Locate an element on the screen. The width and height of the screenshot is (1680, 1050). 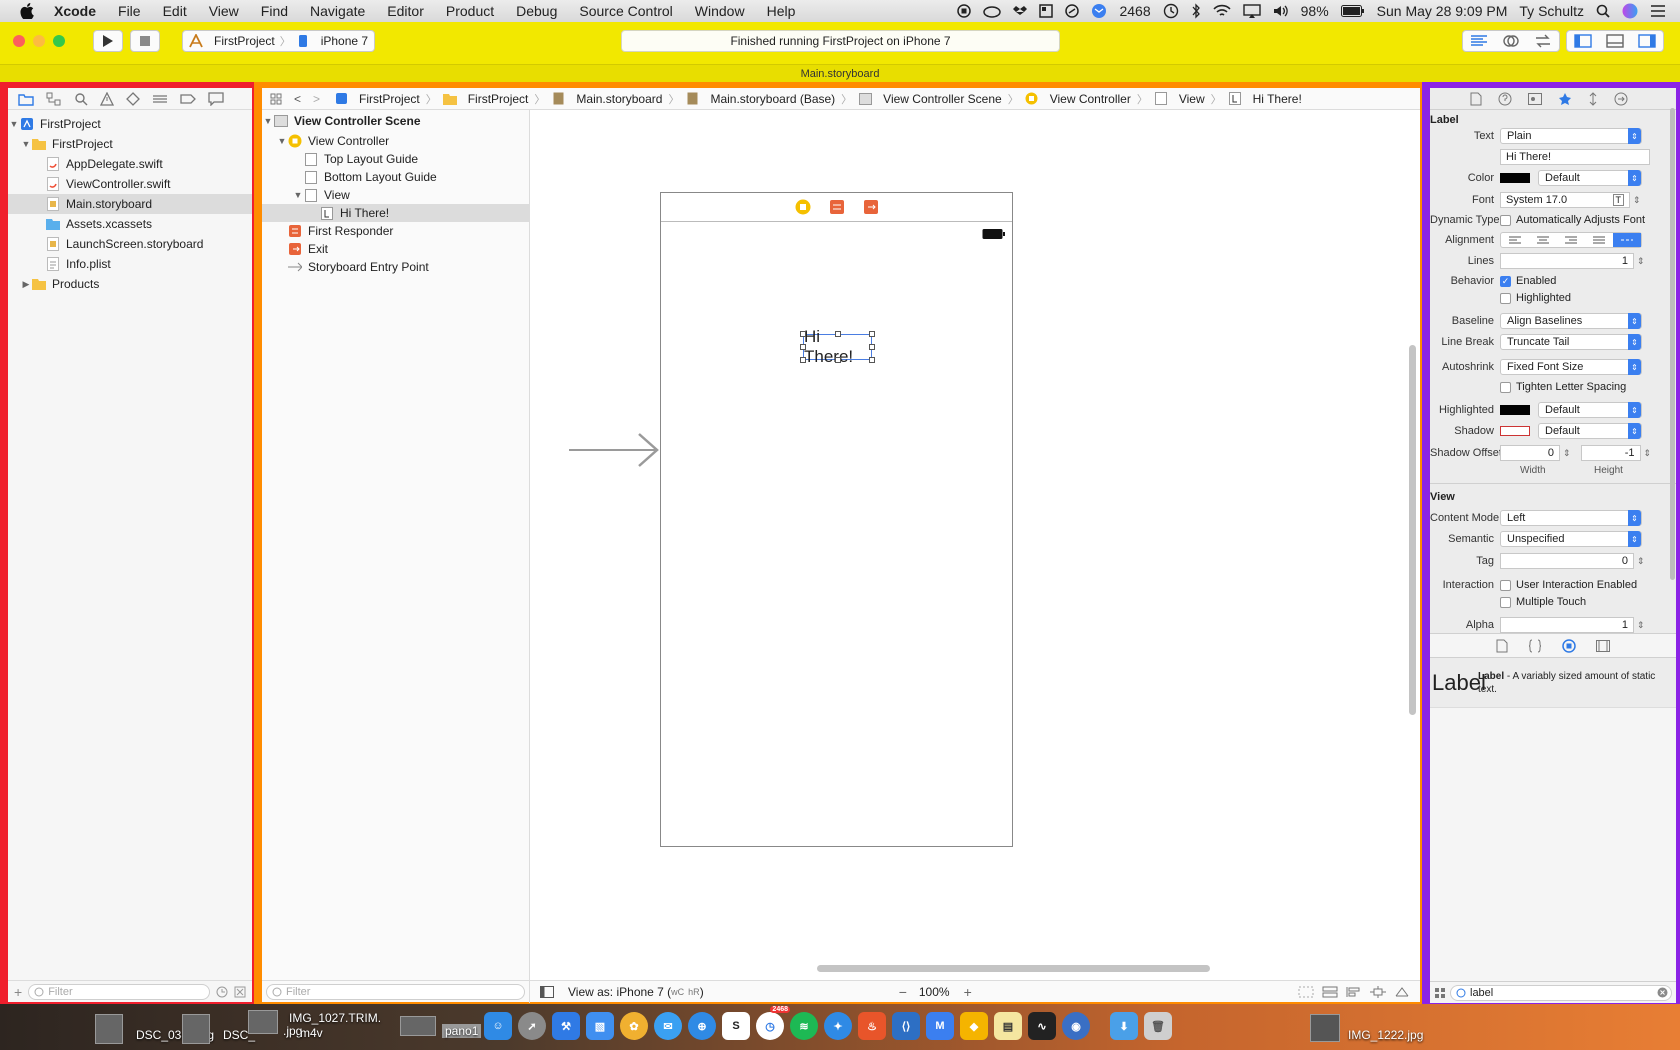
safari-icon: ⊕ is located at coordinates (702, 1026).